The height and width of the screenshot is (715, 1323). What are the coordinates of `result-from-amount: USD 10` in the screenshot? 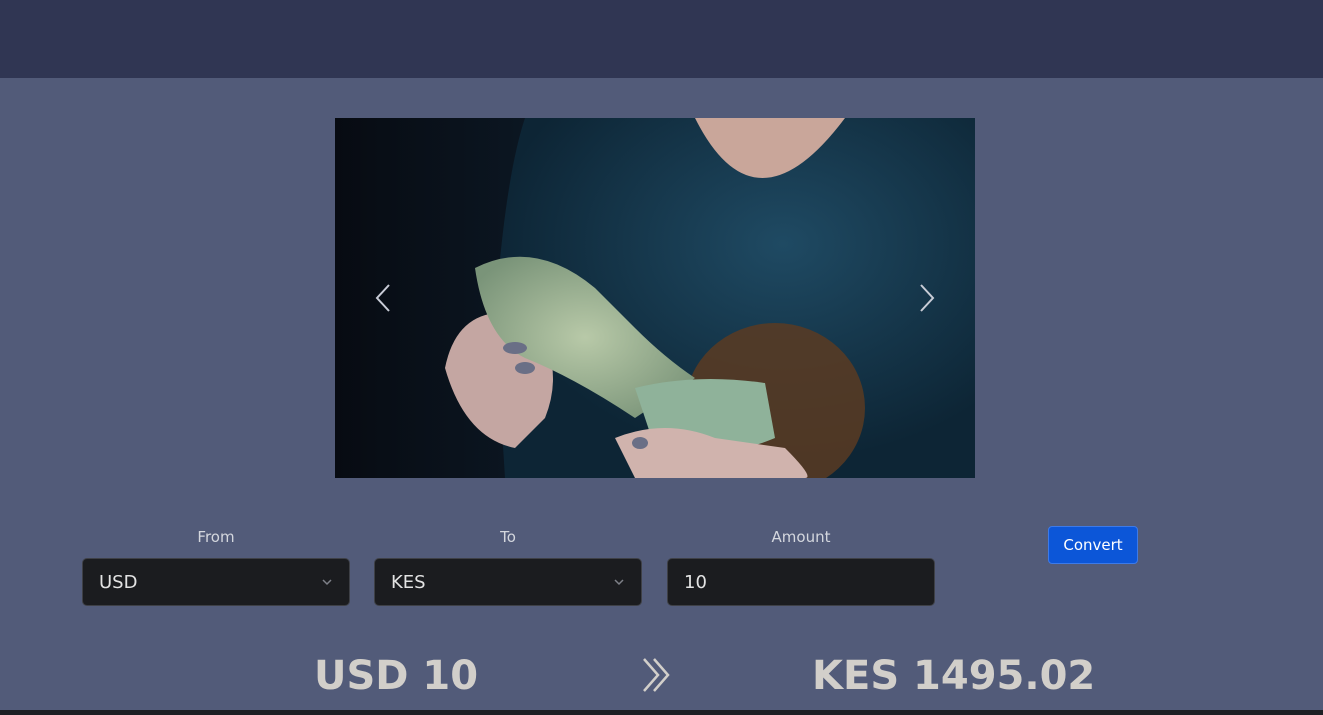 It's located at (396, 676).